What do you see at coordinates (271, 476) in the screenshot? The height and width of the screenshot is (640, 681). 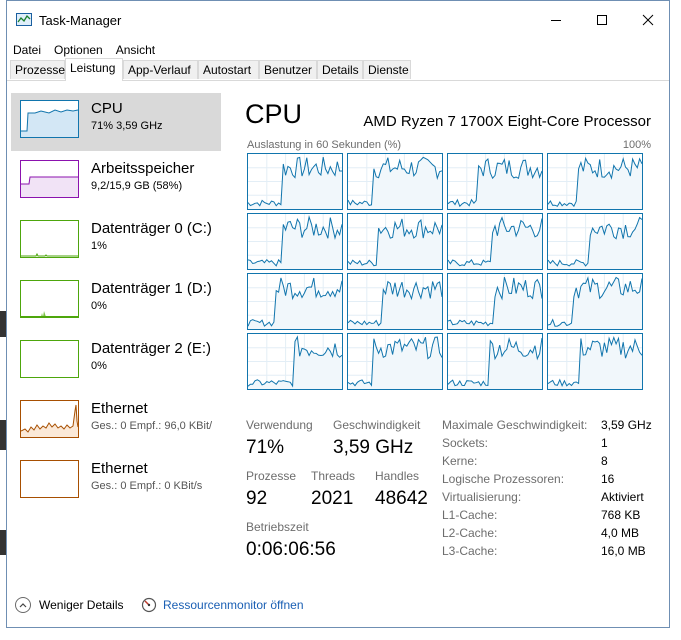 I see `processes-label: Prozesse` at bounding box center [271, 476].